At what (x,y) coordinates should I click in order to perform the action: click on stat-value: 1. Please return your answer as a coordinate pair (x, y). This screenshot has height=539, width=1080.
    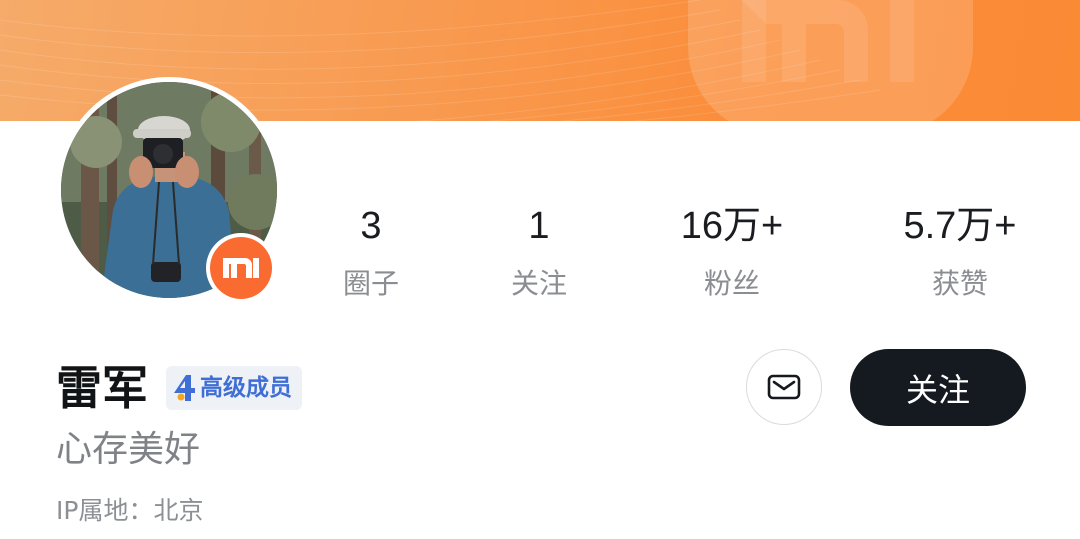
    Looking at the image, I should click on (539, 226).